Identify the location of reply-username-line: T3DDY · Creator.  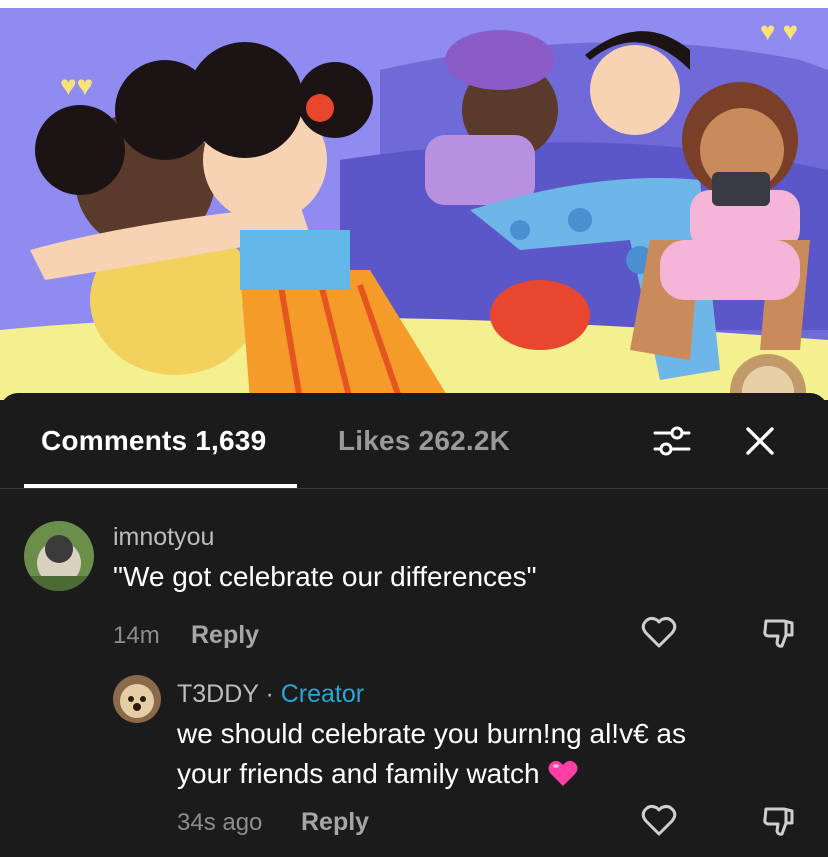
(270, 694).